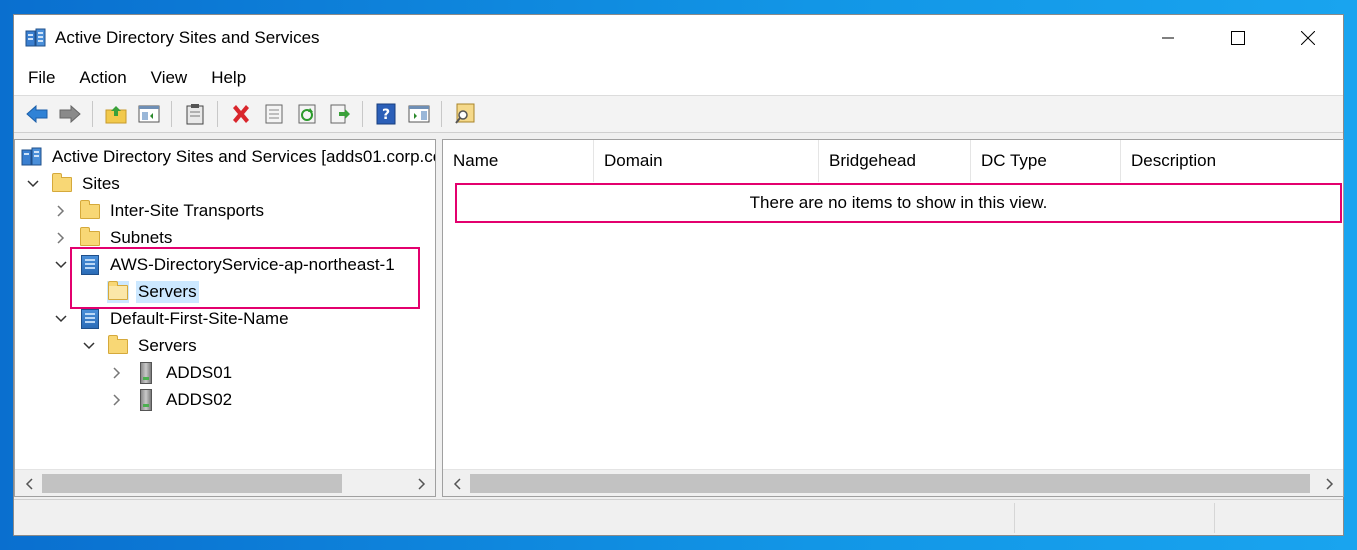 This screenshot has width=1357, height=550. I want to click on refresh-icon, so click(306, 114).